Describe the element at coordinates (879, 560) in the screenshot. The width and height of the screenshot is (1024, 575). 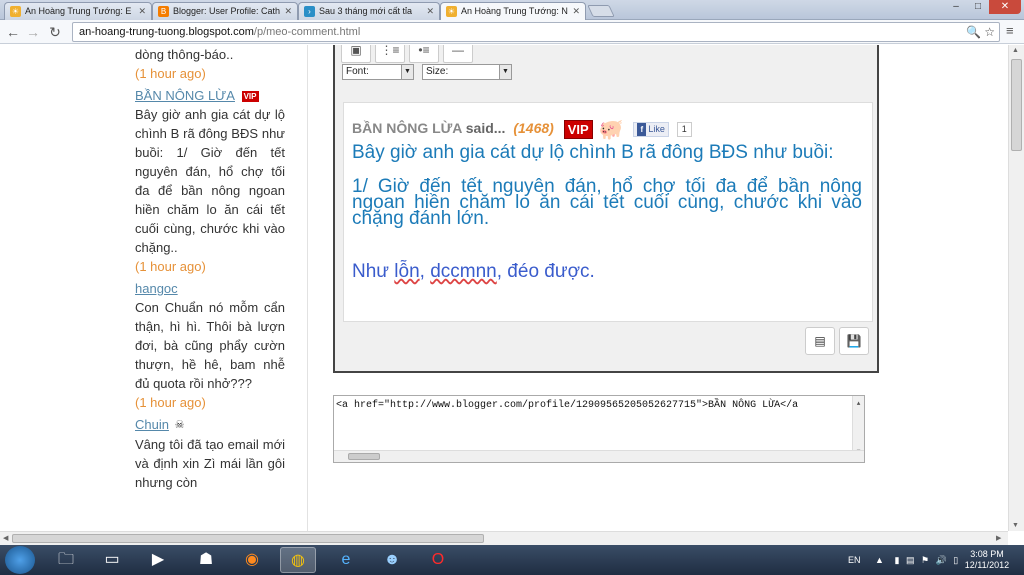
I see `show-hidden-icons: ▲` at that location.